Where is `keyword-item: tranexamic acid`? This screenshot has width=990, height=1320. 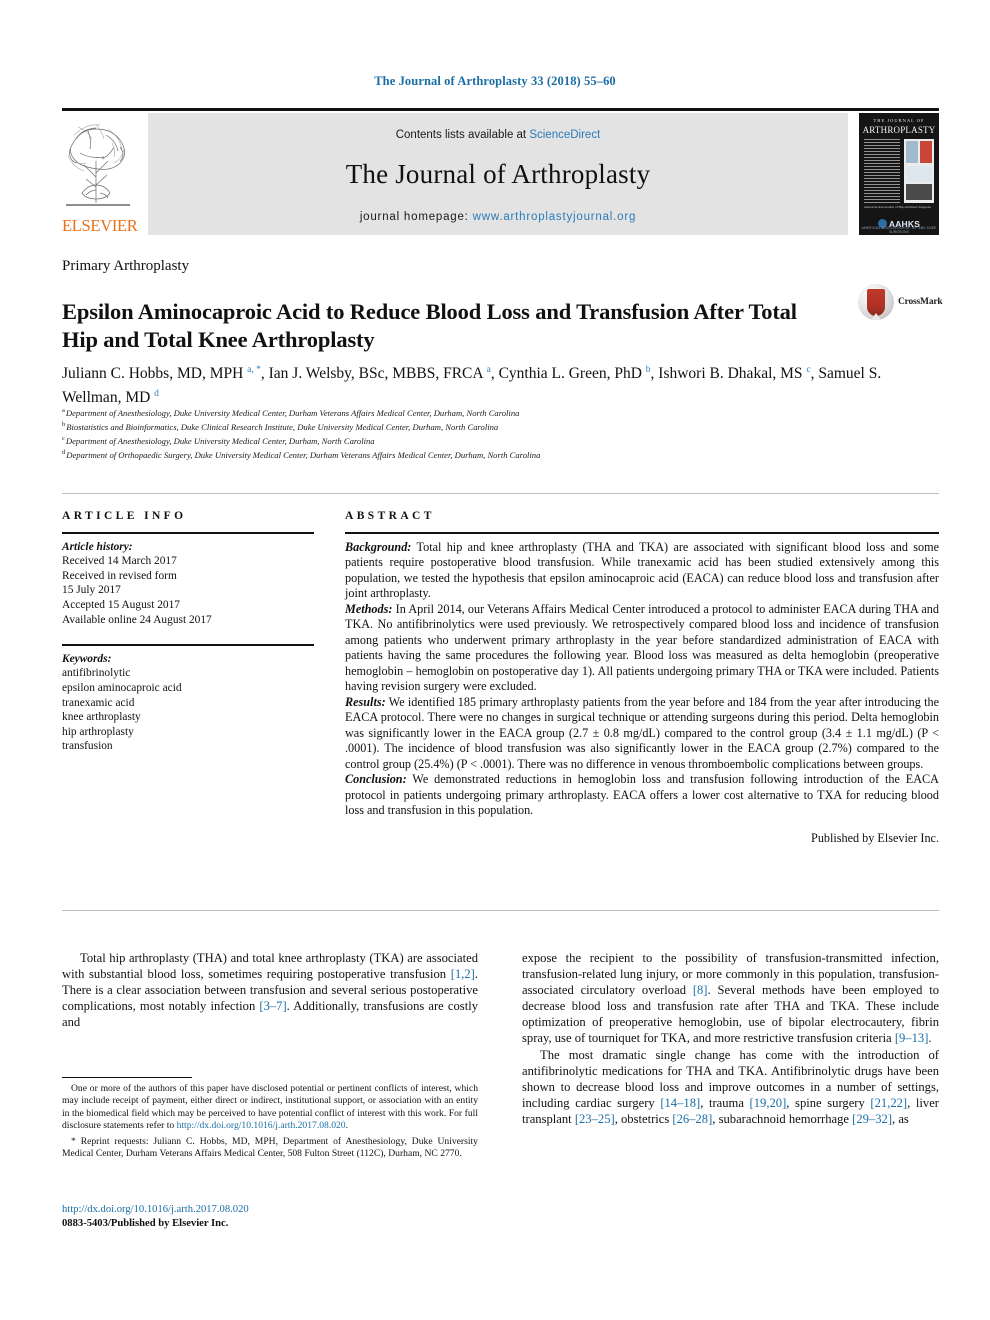 keyword-item: tranexamic acid is located at coordinates (188, 703).